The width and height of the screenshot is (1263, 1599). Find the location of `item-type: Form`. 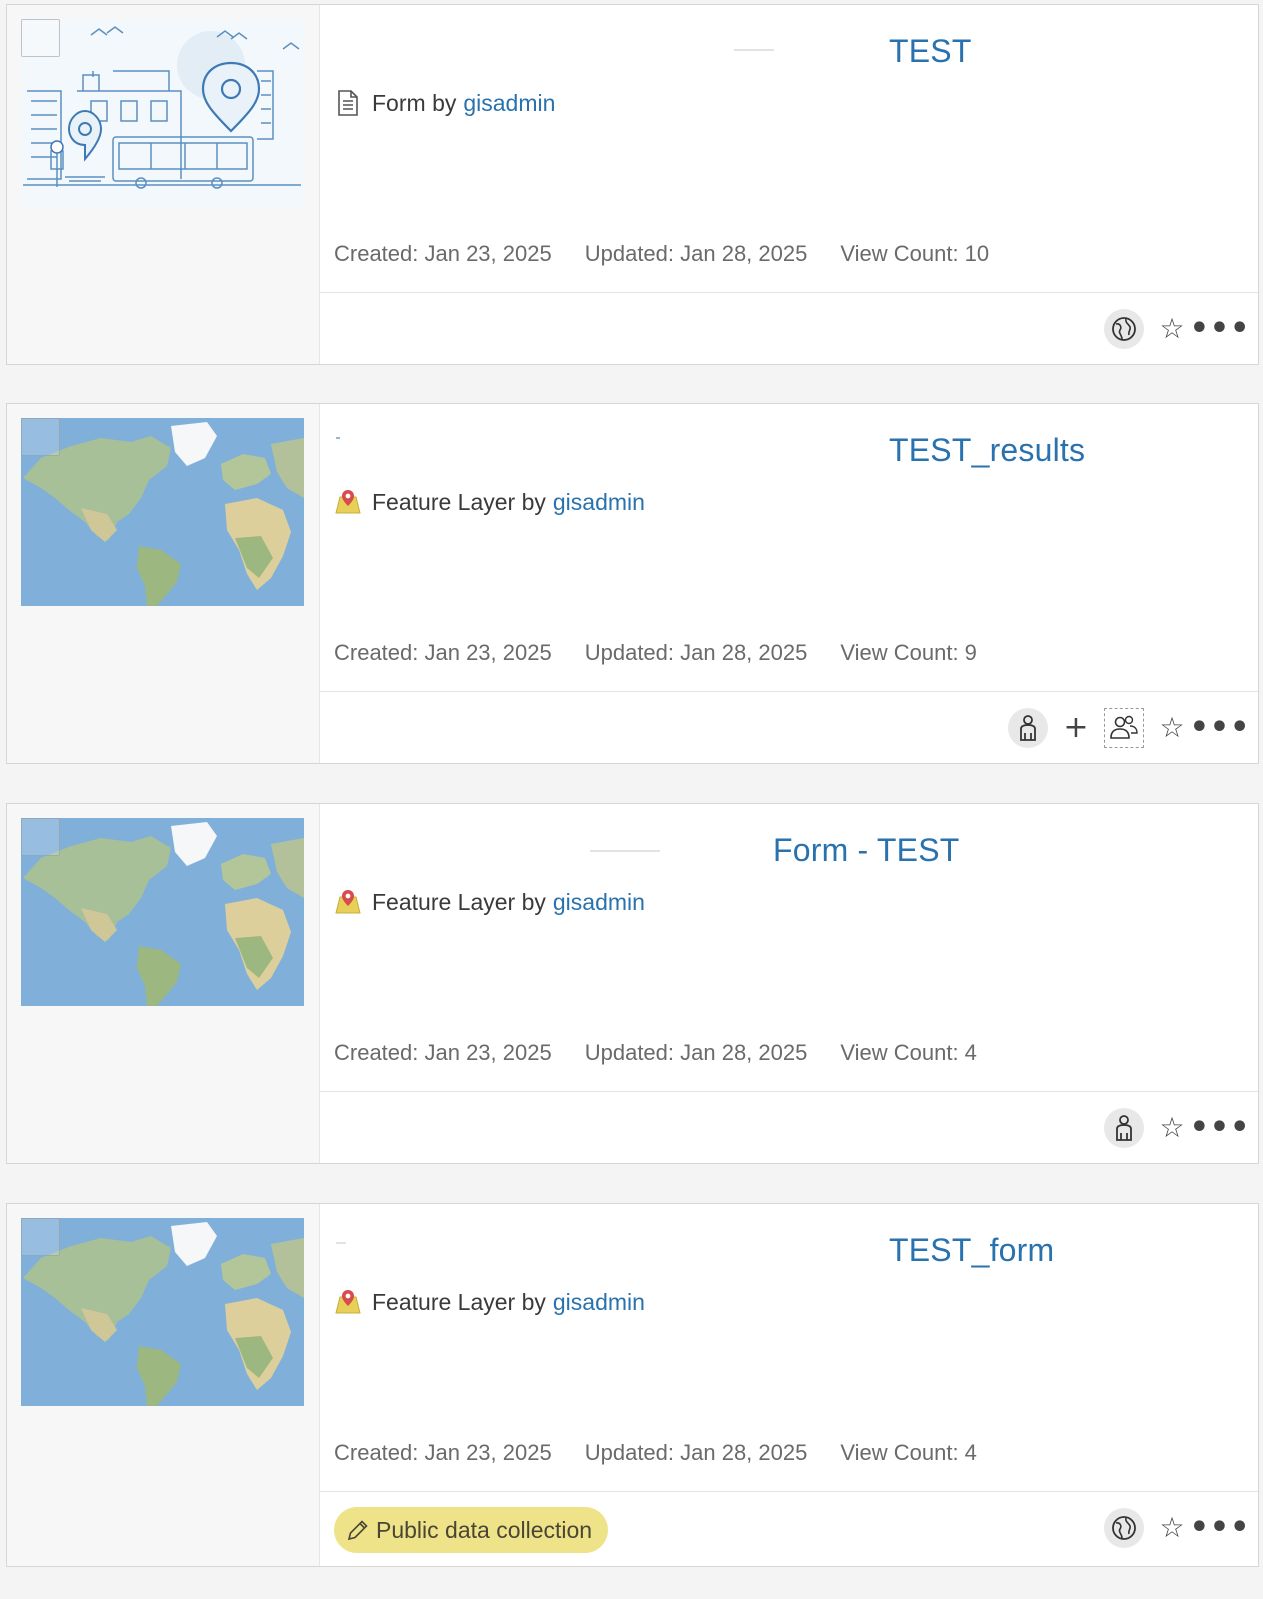

item-type: Form is located at coordinates (399, 102).